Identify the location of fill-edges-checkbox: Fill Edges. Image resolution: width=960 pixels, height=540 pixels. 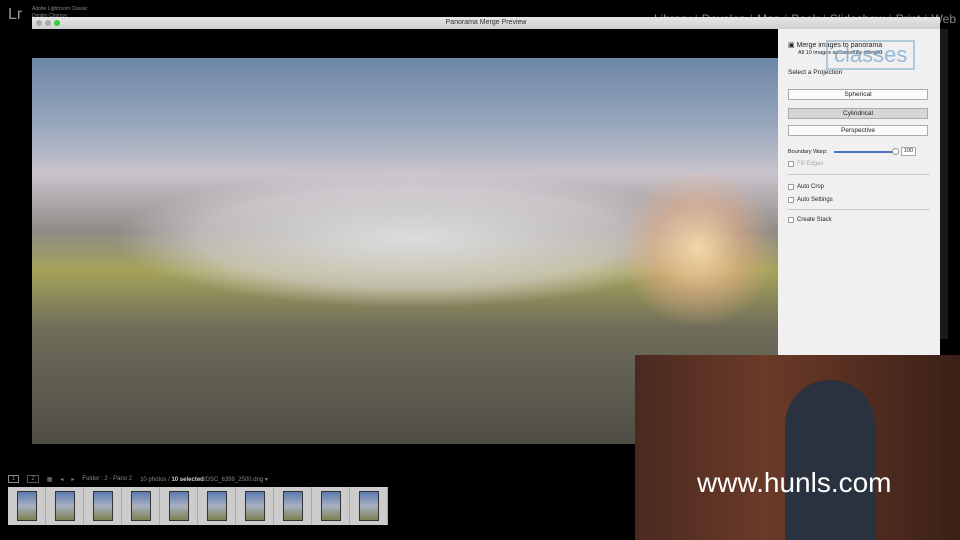
(805, 164).